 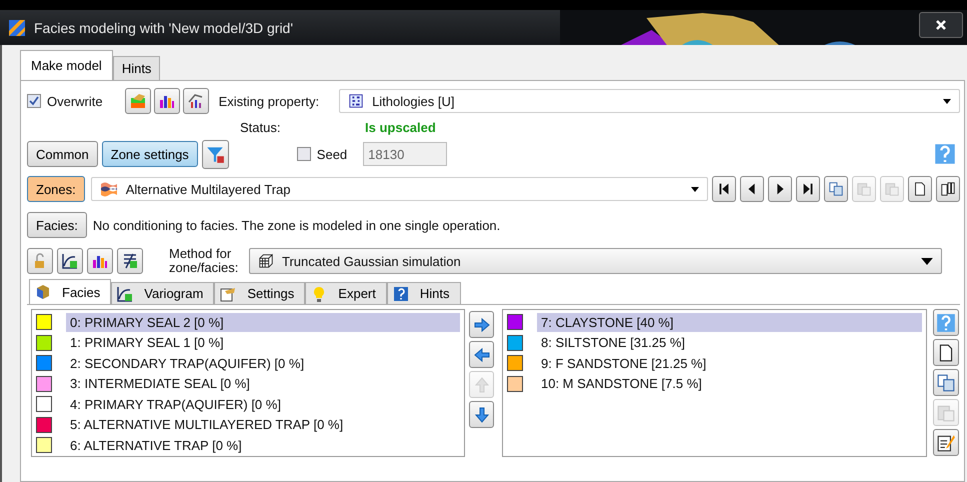 I want to click on facies-item: 3: INTERMEDIATE SEAL [0 %], so click(x=263, y=384).